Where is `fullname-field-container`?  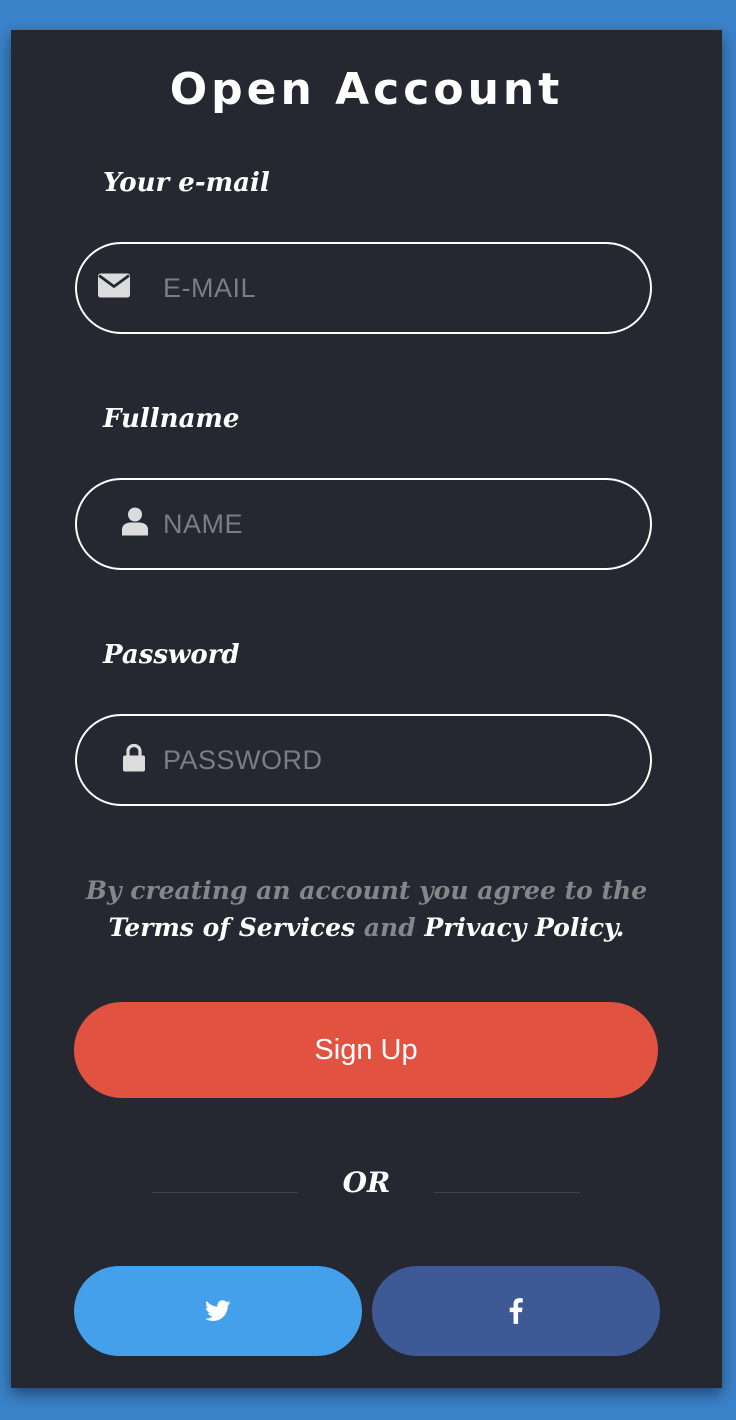
fullname-field-container is located at coordinates (363, 524).